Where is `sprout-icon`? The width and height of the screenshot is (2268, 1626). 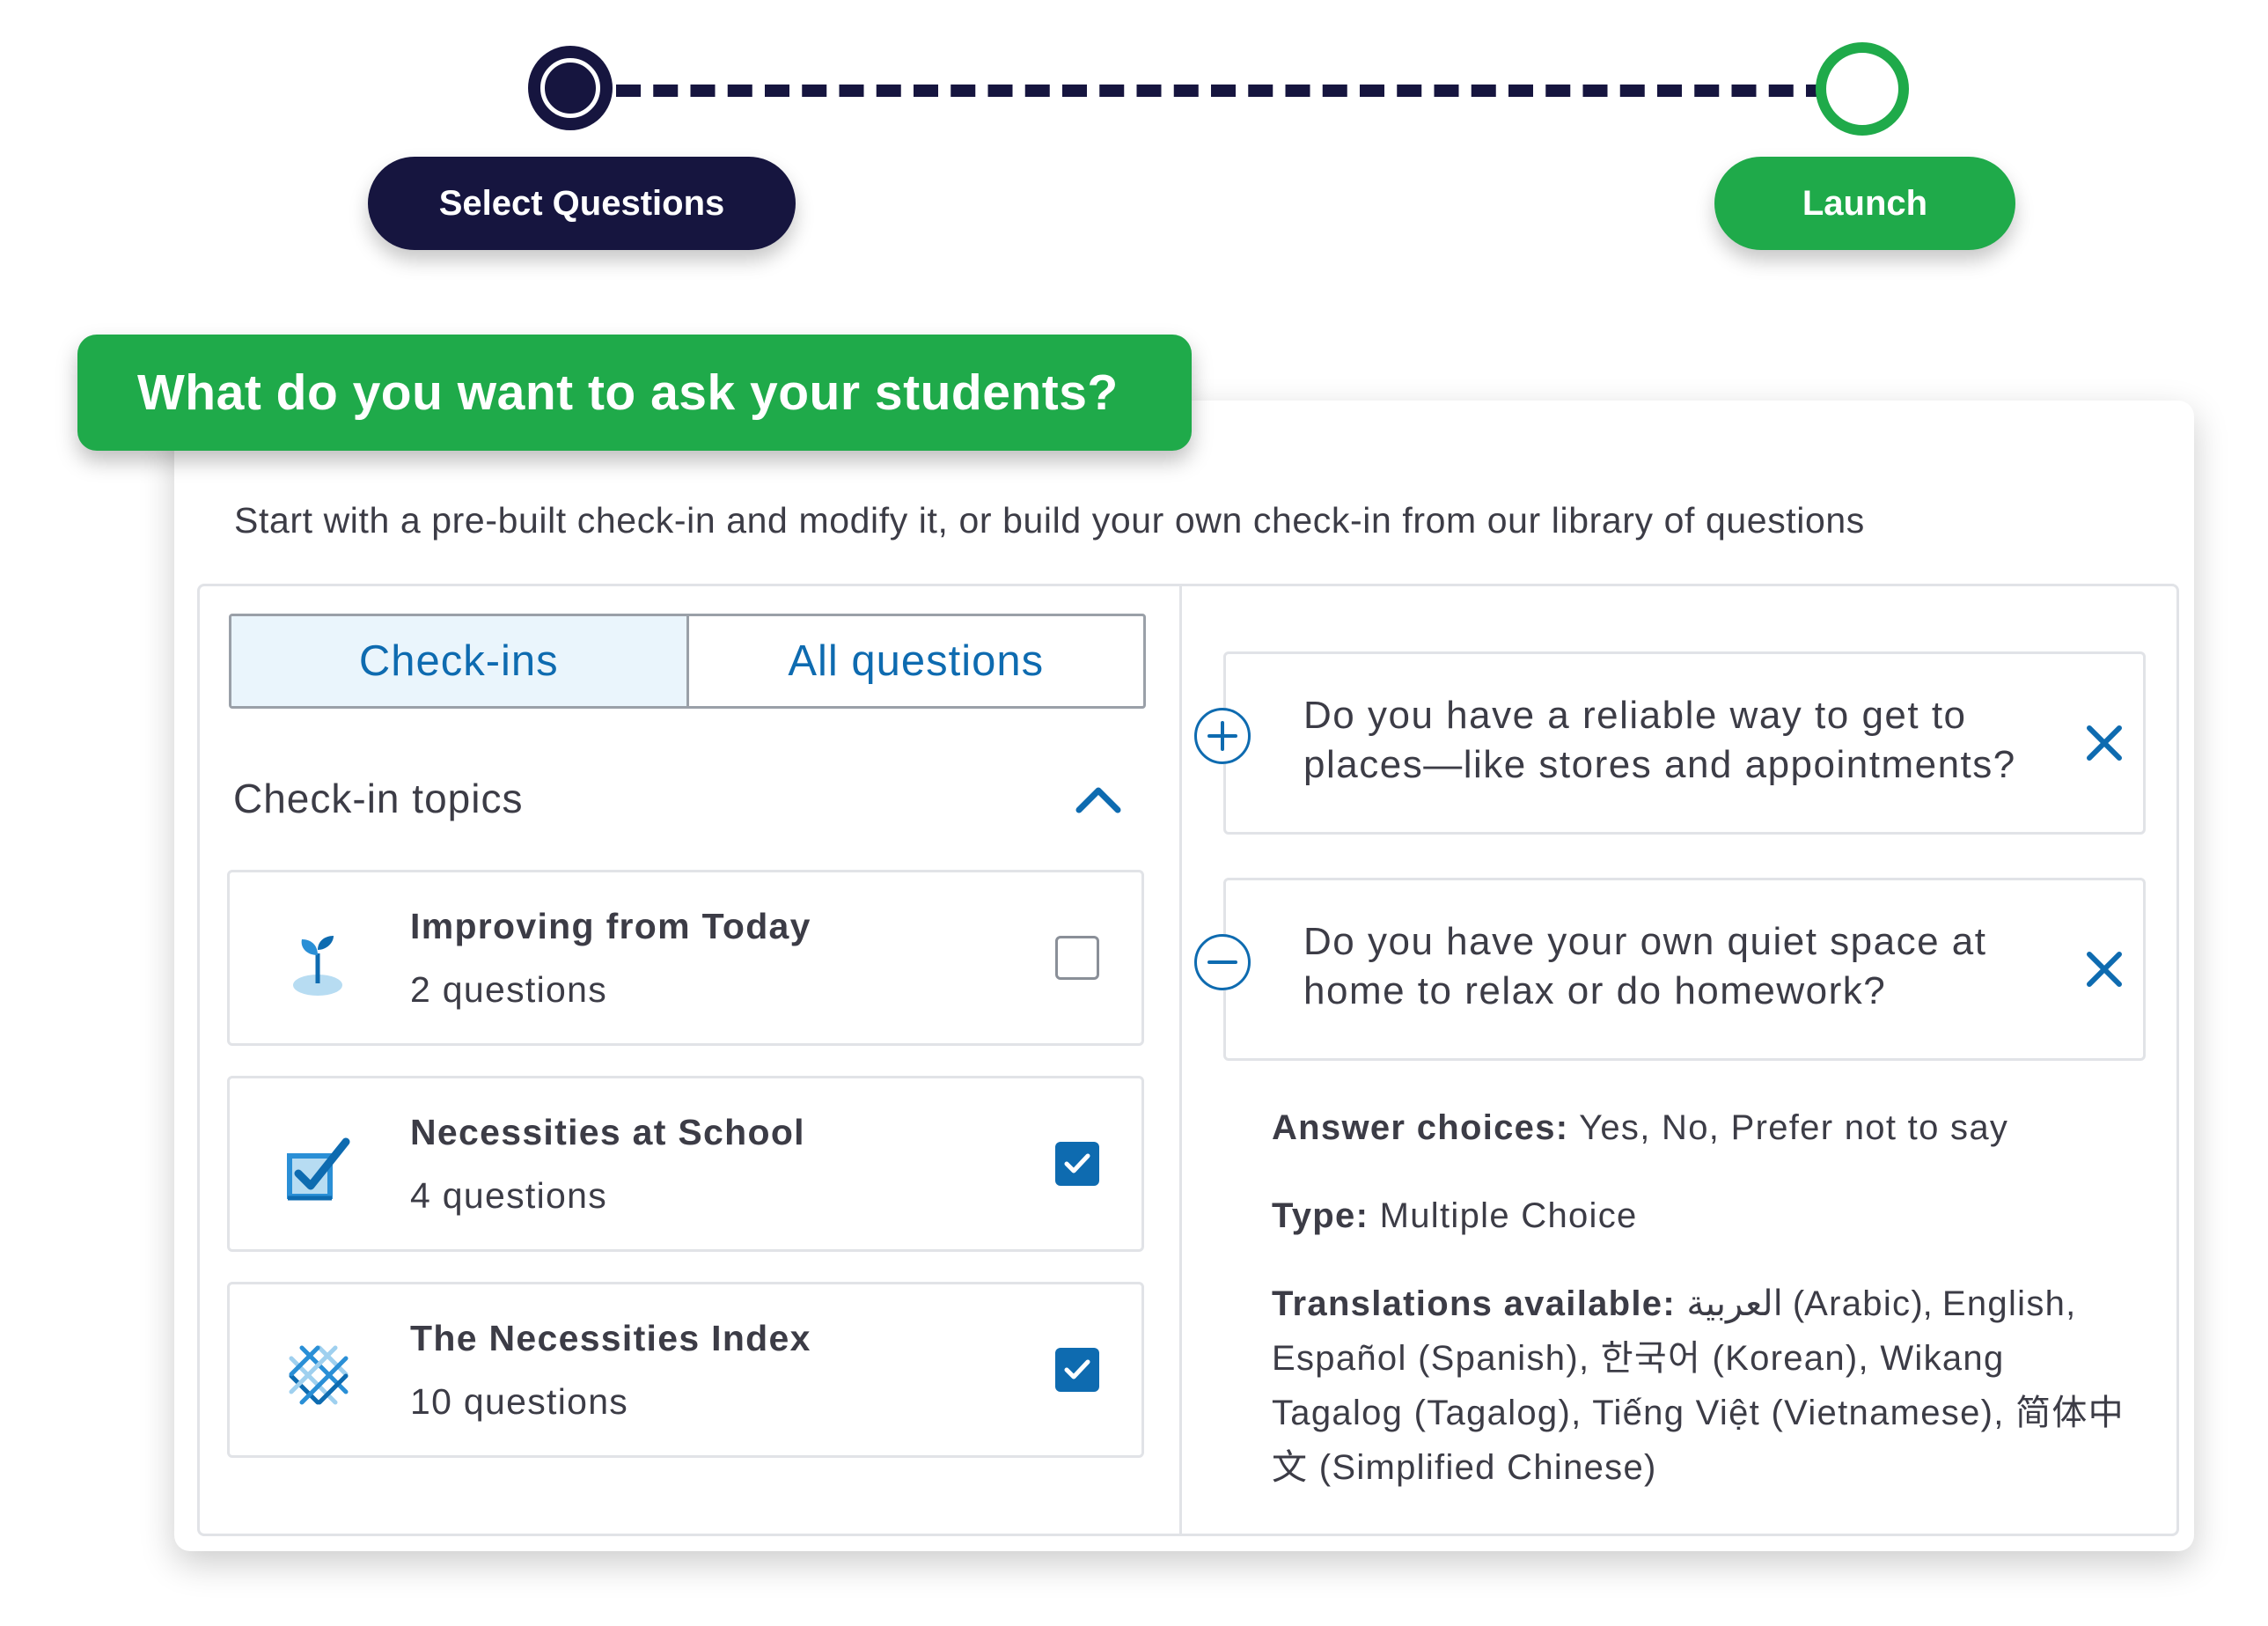 sprout-icon is located at coordinates (317, 966).